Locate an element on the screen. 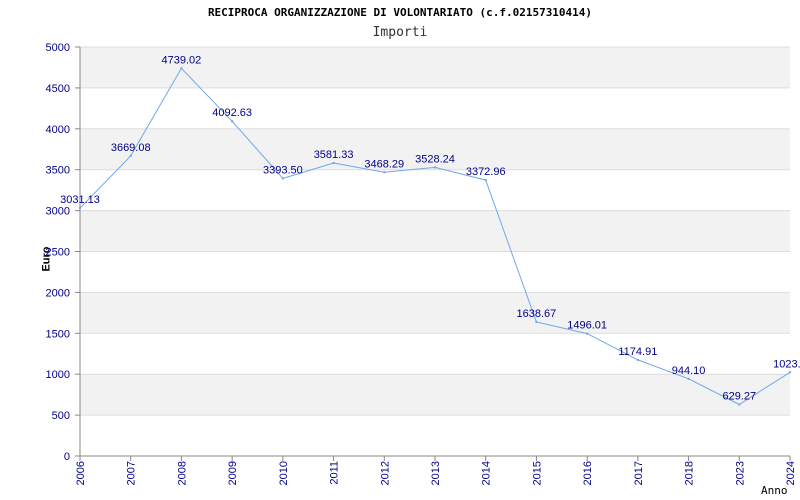 This screenshot has height=500, width=800. x-tick-label: 2013 is located at coordinates (436, 473).